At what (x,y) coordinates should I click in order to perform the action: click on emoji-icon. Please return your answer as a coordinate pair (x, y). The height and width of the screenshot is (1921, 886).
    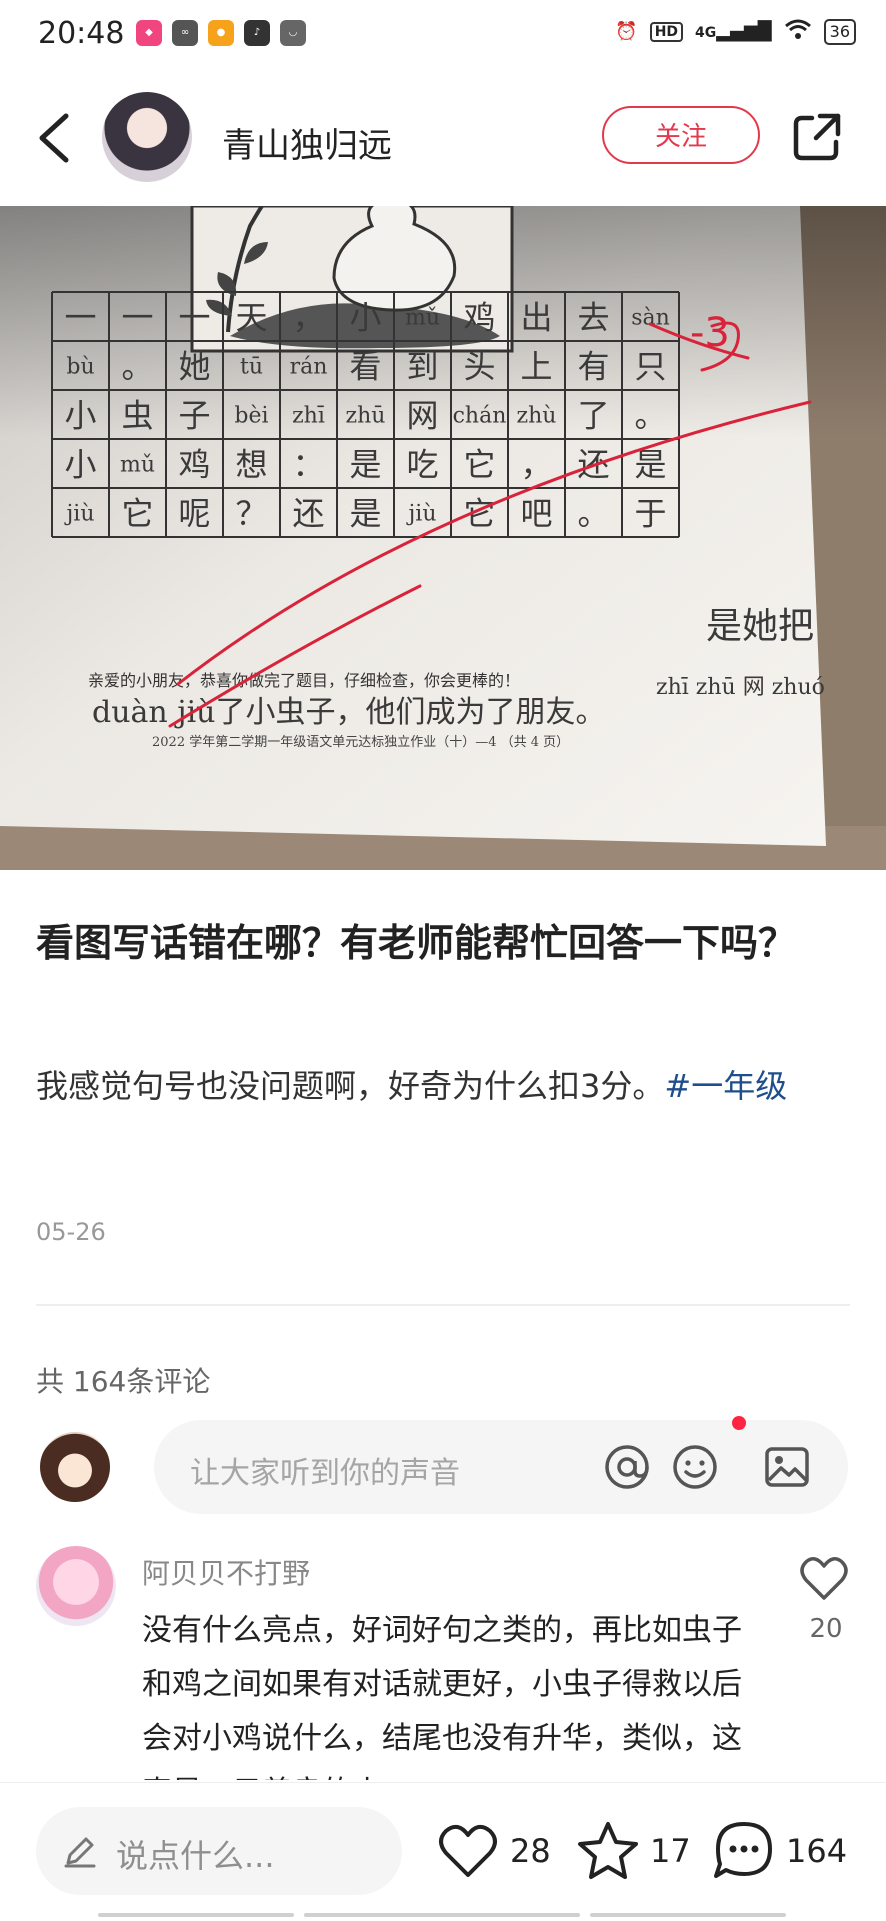
    Looking at the image, I should click on (695, 1467).